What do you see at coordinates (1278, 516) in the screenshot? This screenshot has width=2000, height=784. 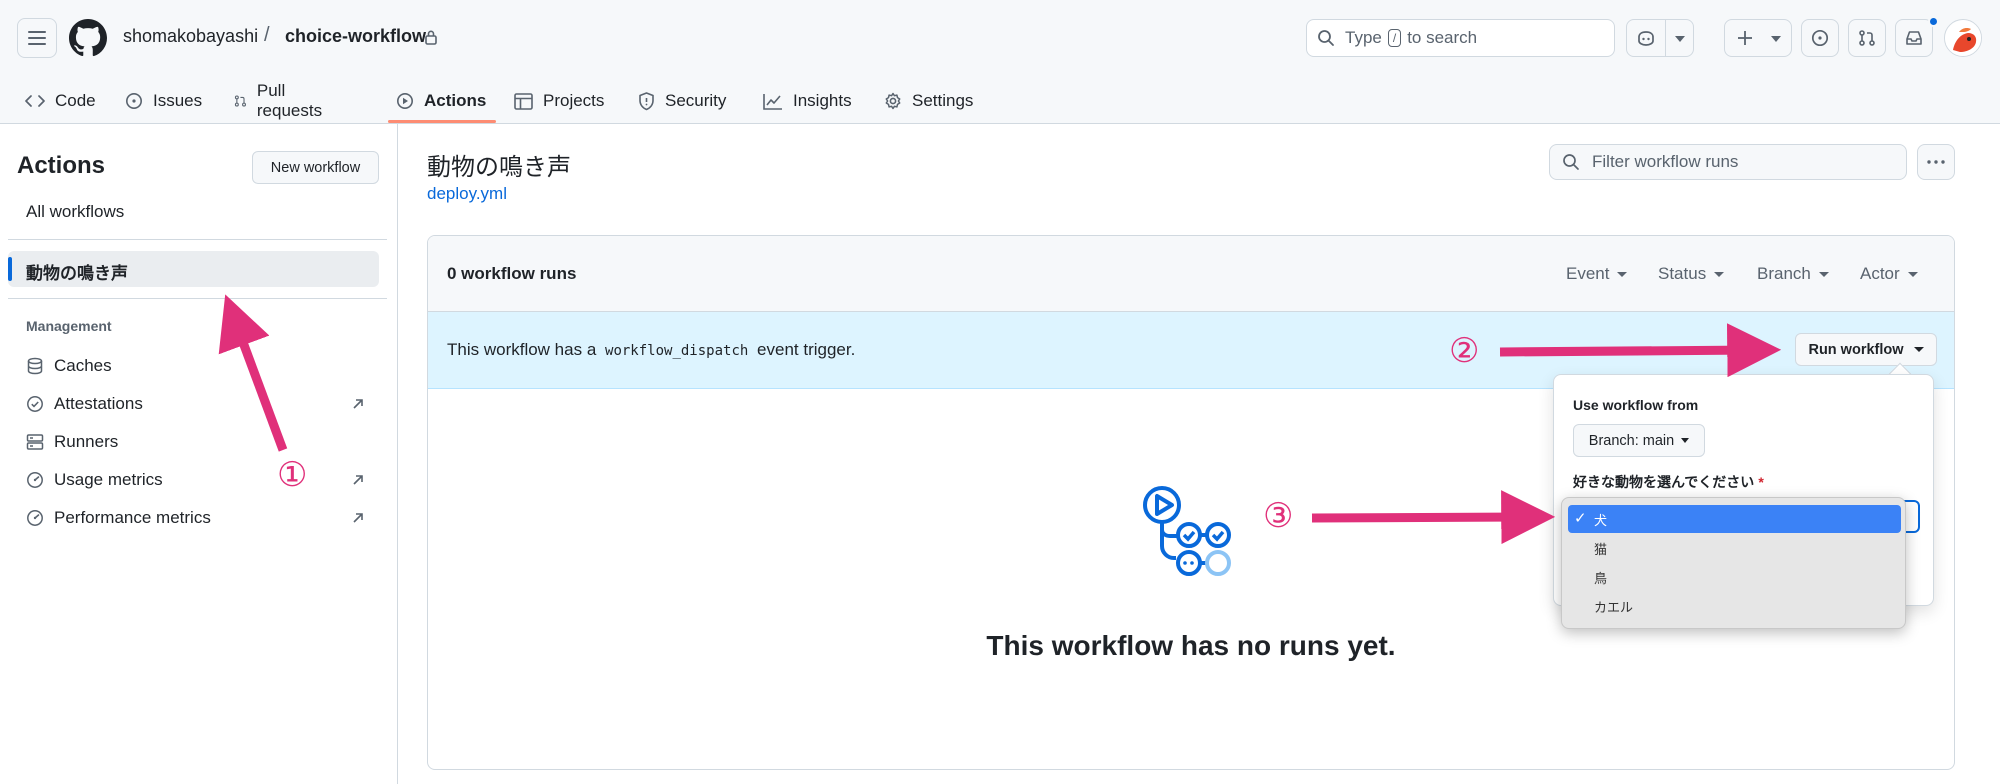 I see `annotation-step-3: ③` at bounding box center [1278, 516].